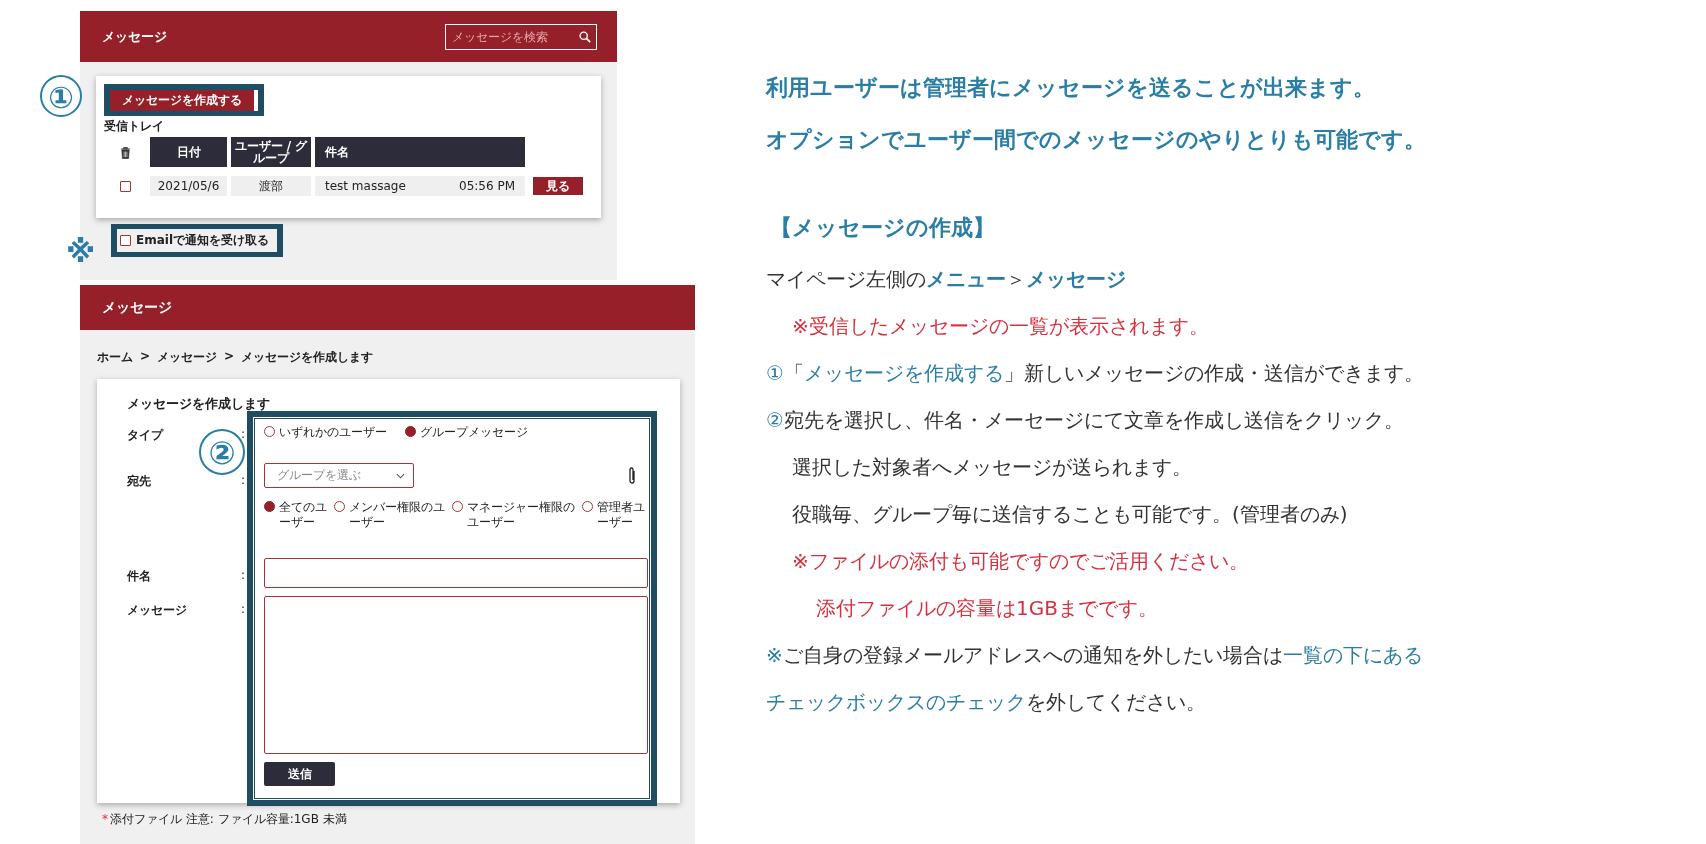  I want to click on breadcrumb-link: メッセージを作成します, so click(307, 357).